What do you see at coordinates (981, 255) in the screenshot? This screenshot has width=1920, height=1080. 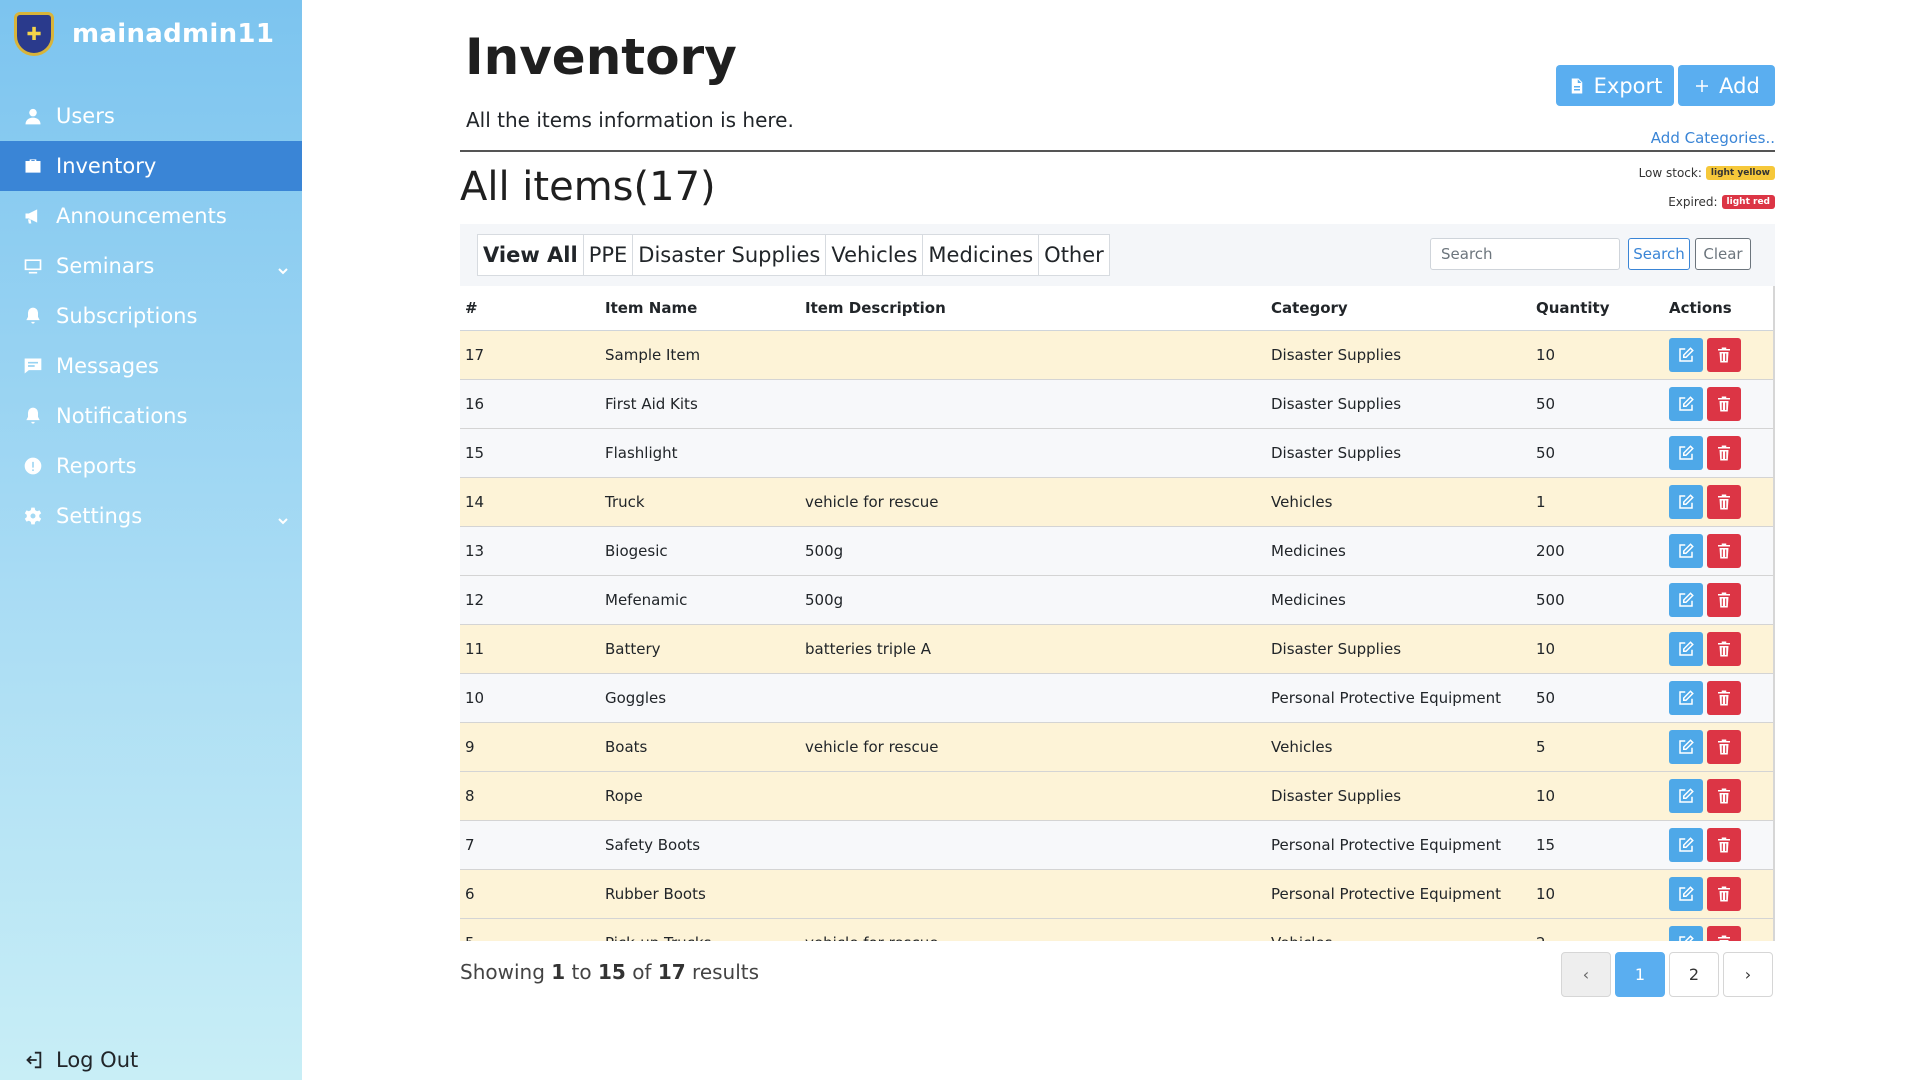 I see `tab-medicines: Medicines` at bounding box center [981, 255].